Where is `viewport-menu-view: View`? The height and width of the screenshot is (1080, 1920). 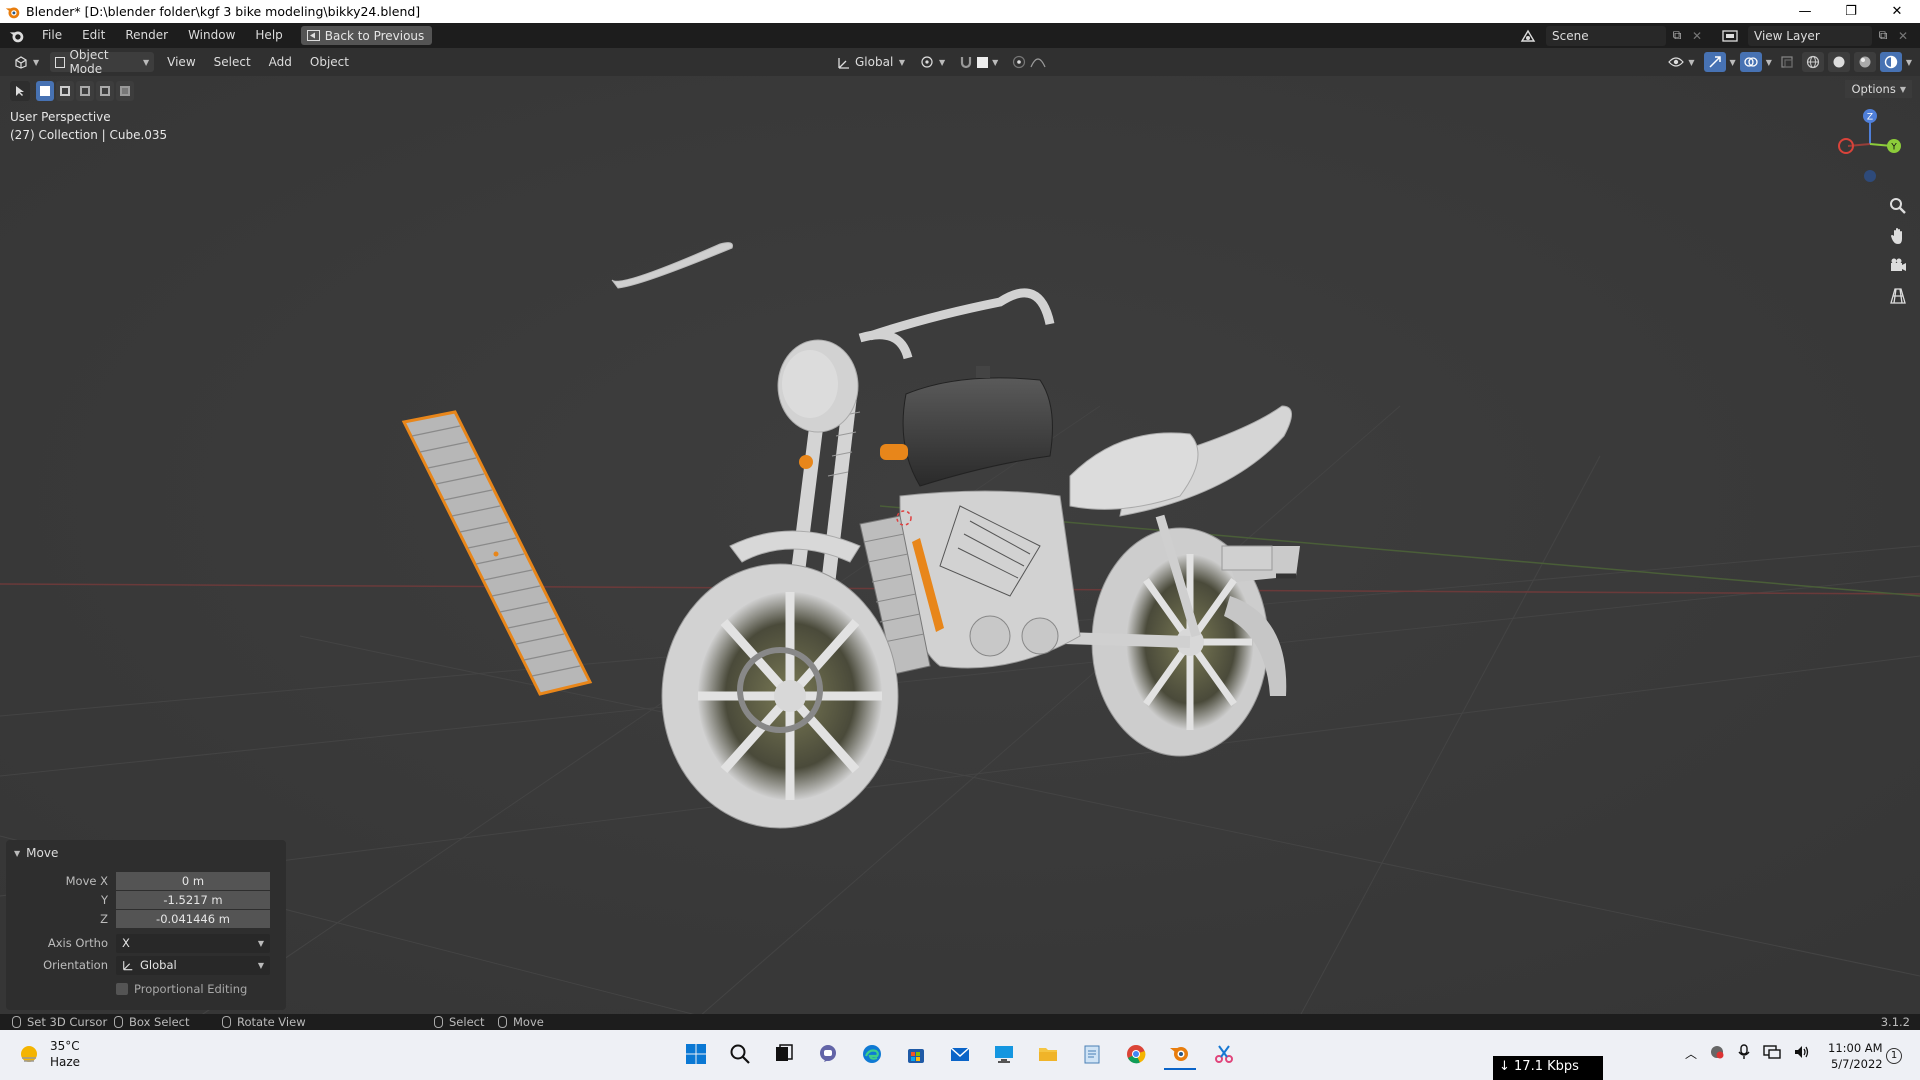 viewport-menu-view: View is located at coordinates (181, 62).